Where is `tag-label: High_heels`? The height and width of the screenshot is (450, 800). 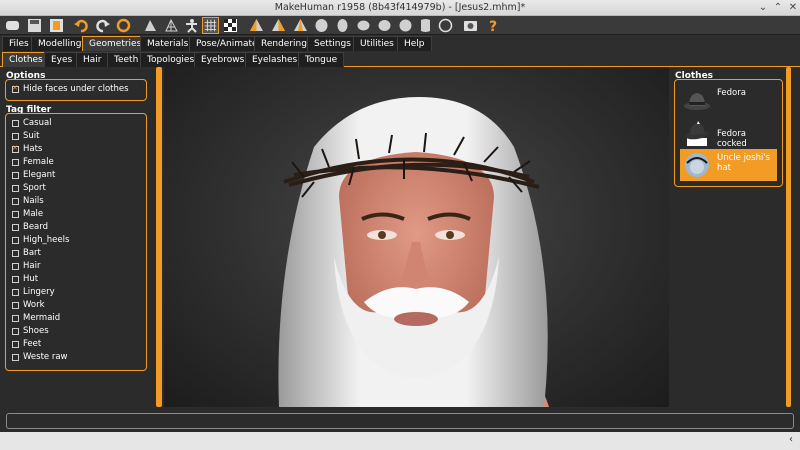 tag-label: High_heels is located at coordinates (46, 240).